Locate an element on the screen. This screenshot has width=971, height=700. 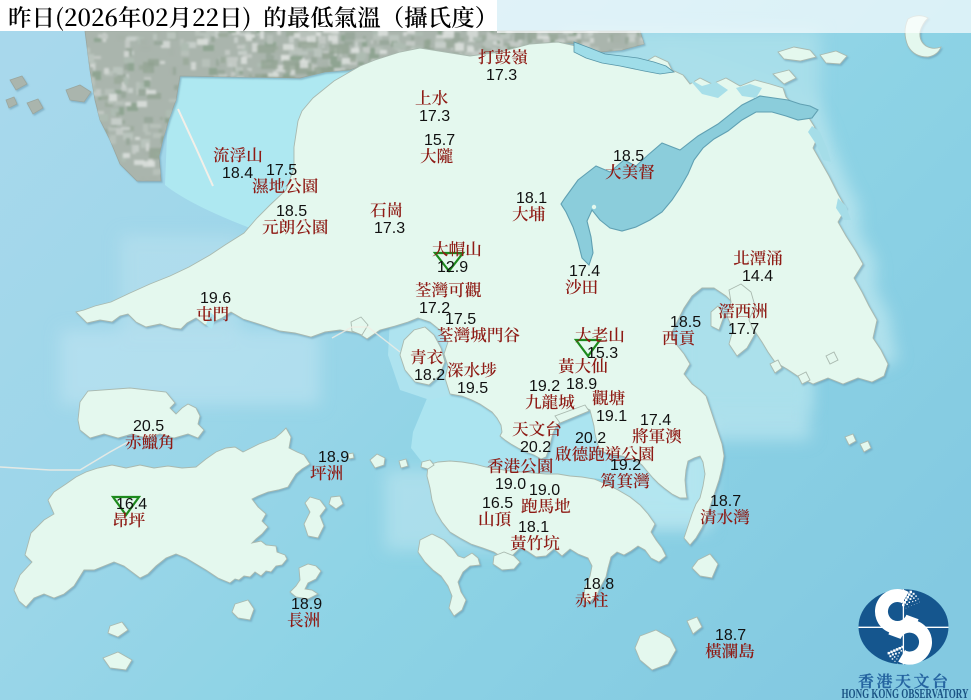
svg-text: 15.7 is located at coordinates (439, 140).